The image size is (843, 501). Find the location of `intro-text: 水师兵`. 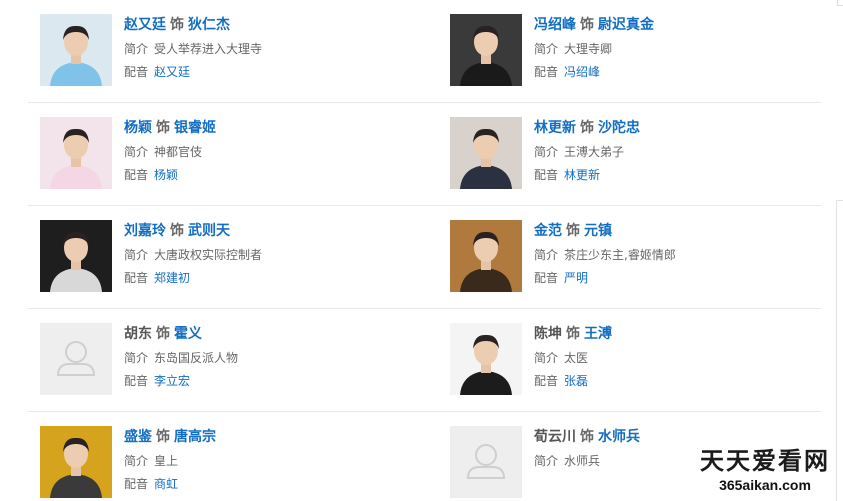

intro-text: 水师兵 is located at coordinates (582, 461).